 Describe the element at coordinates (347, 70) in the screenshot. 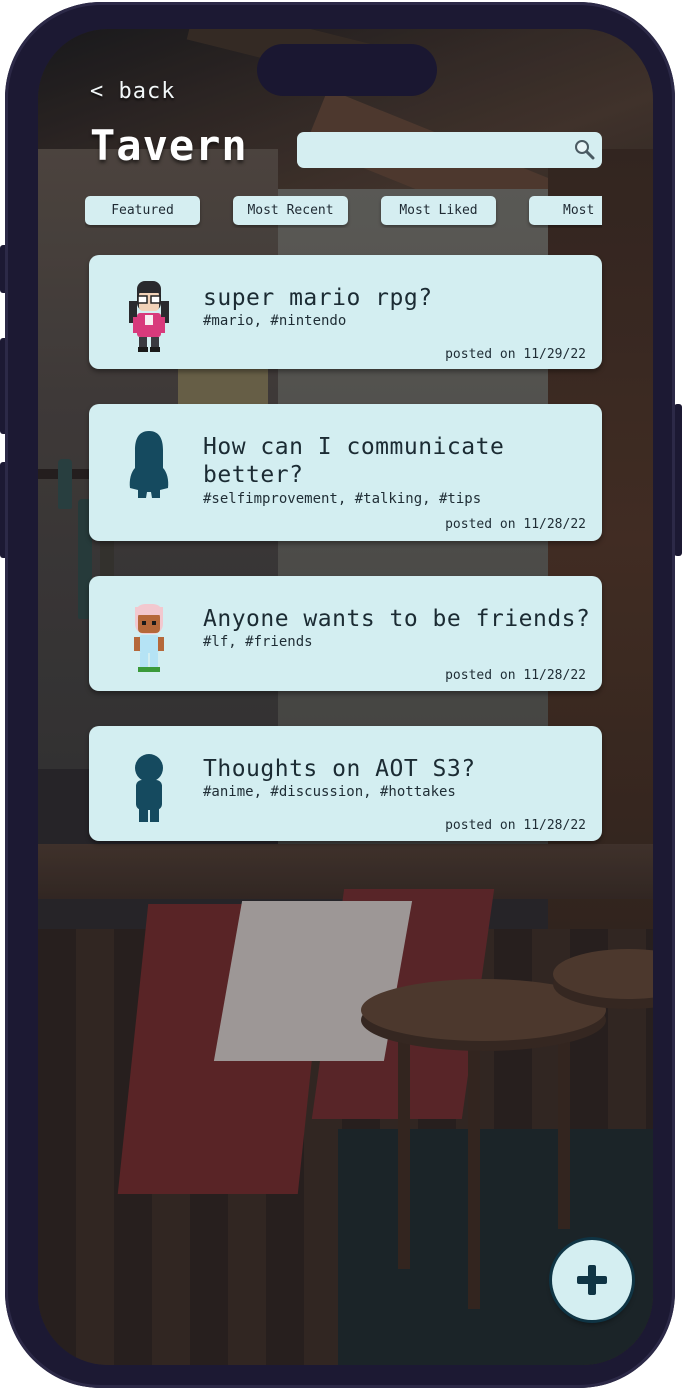

I see `dynamic-island` at that location.